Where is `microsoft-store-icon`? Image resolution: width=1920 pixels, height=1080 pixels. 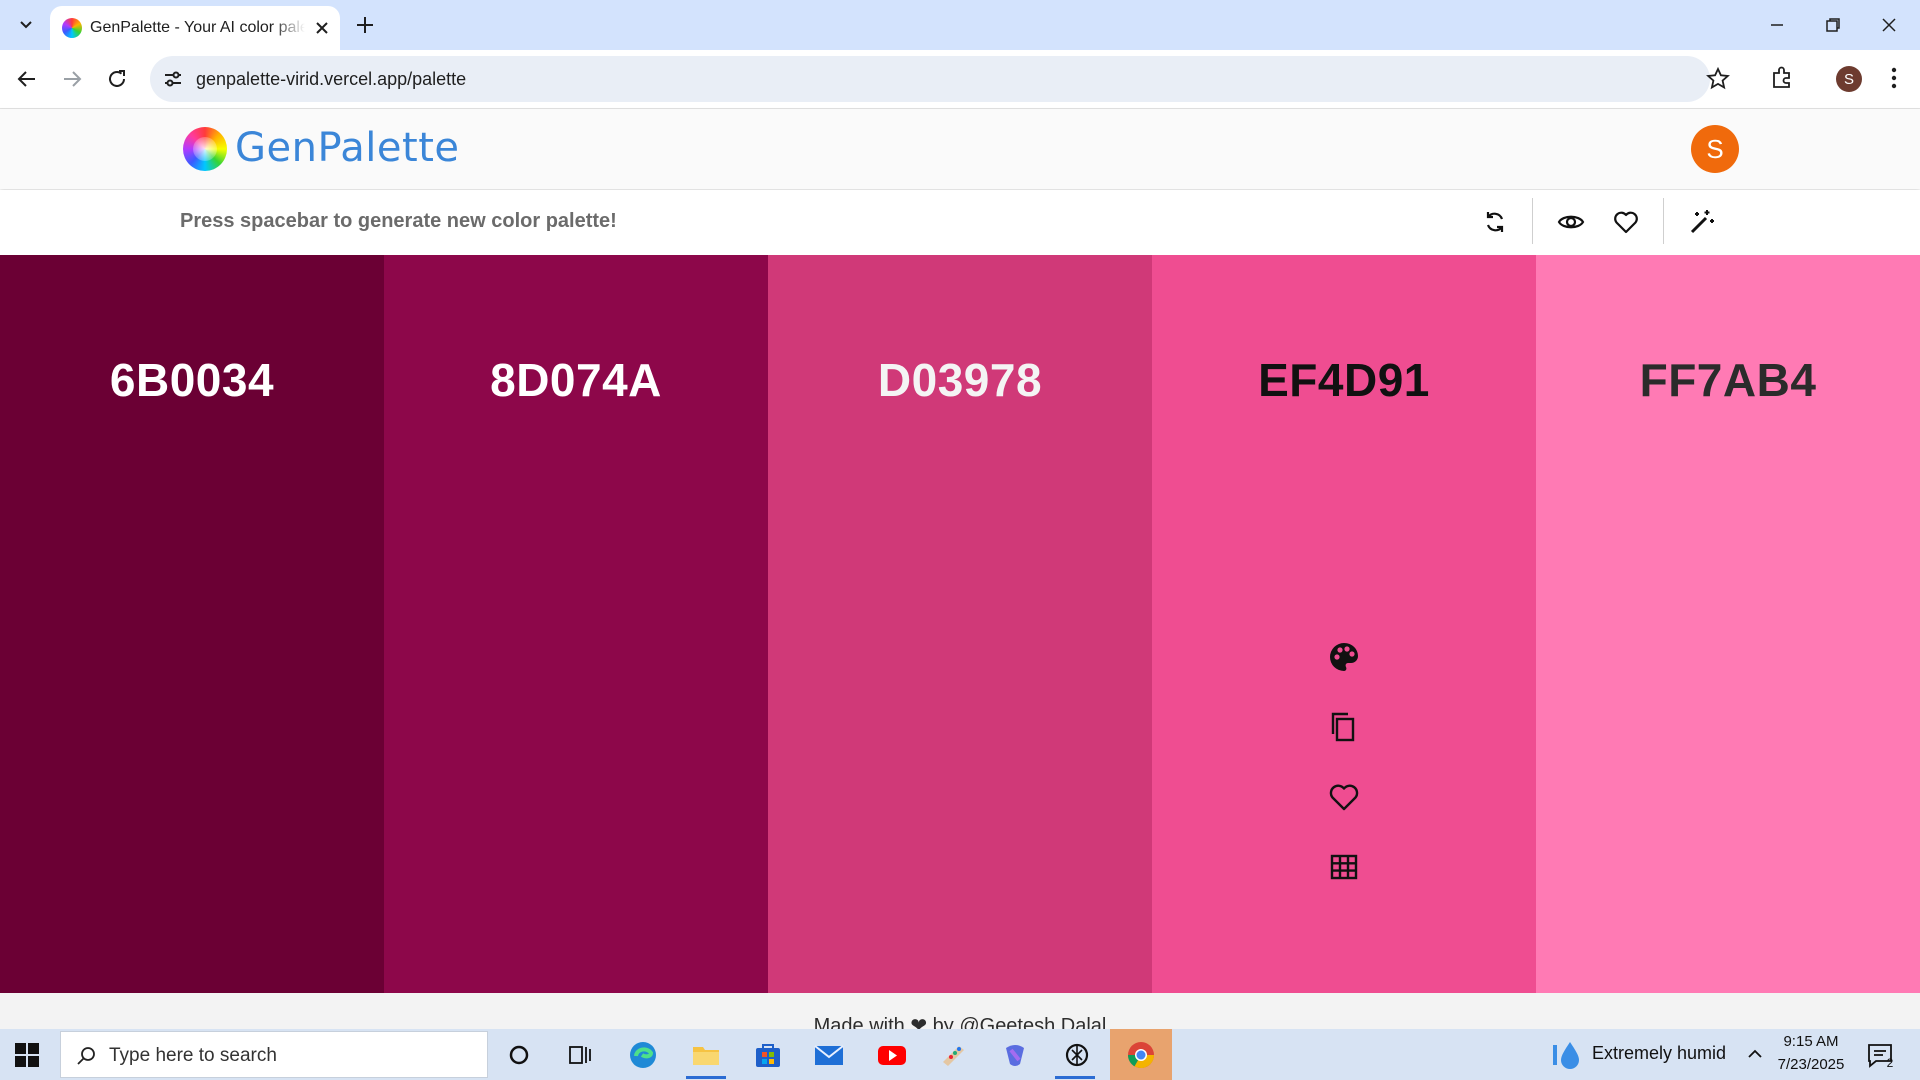
microsoft-store-icon is located at coordinates (768, 1055).